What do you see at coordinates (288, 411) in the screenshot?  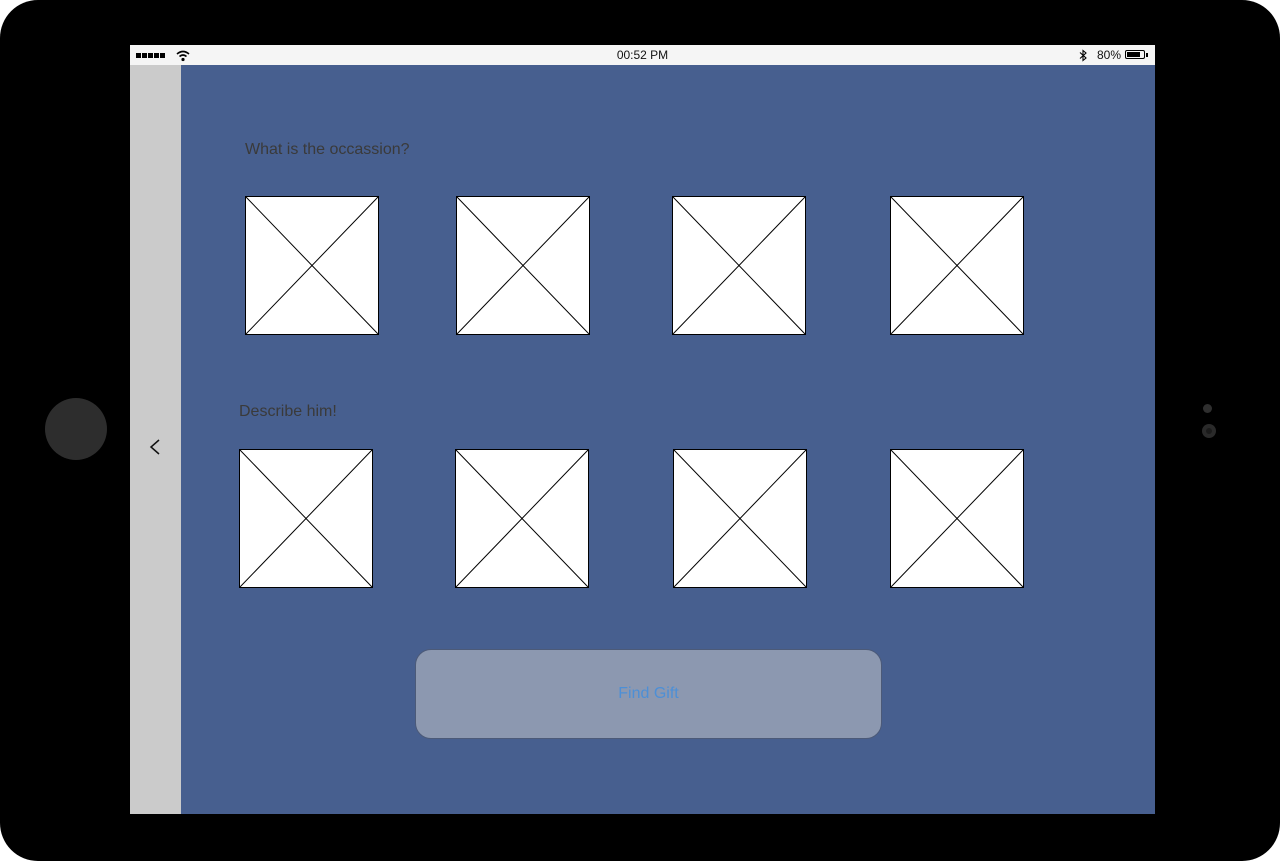 I see `describe-him-label: Describe him!` at bounding box center [288, 411].